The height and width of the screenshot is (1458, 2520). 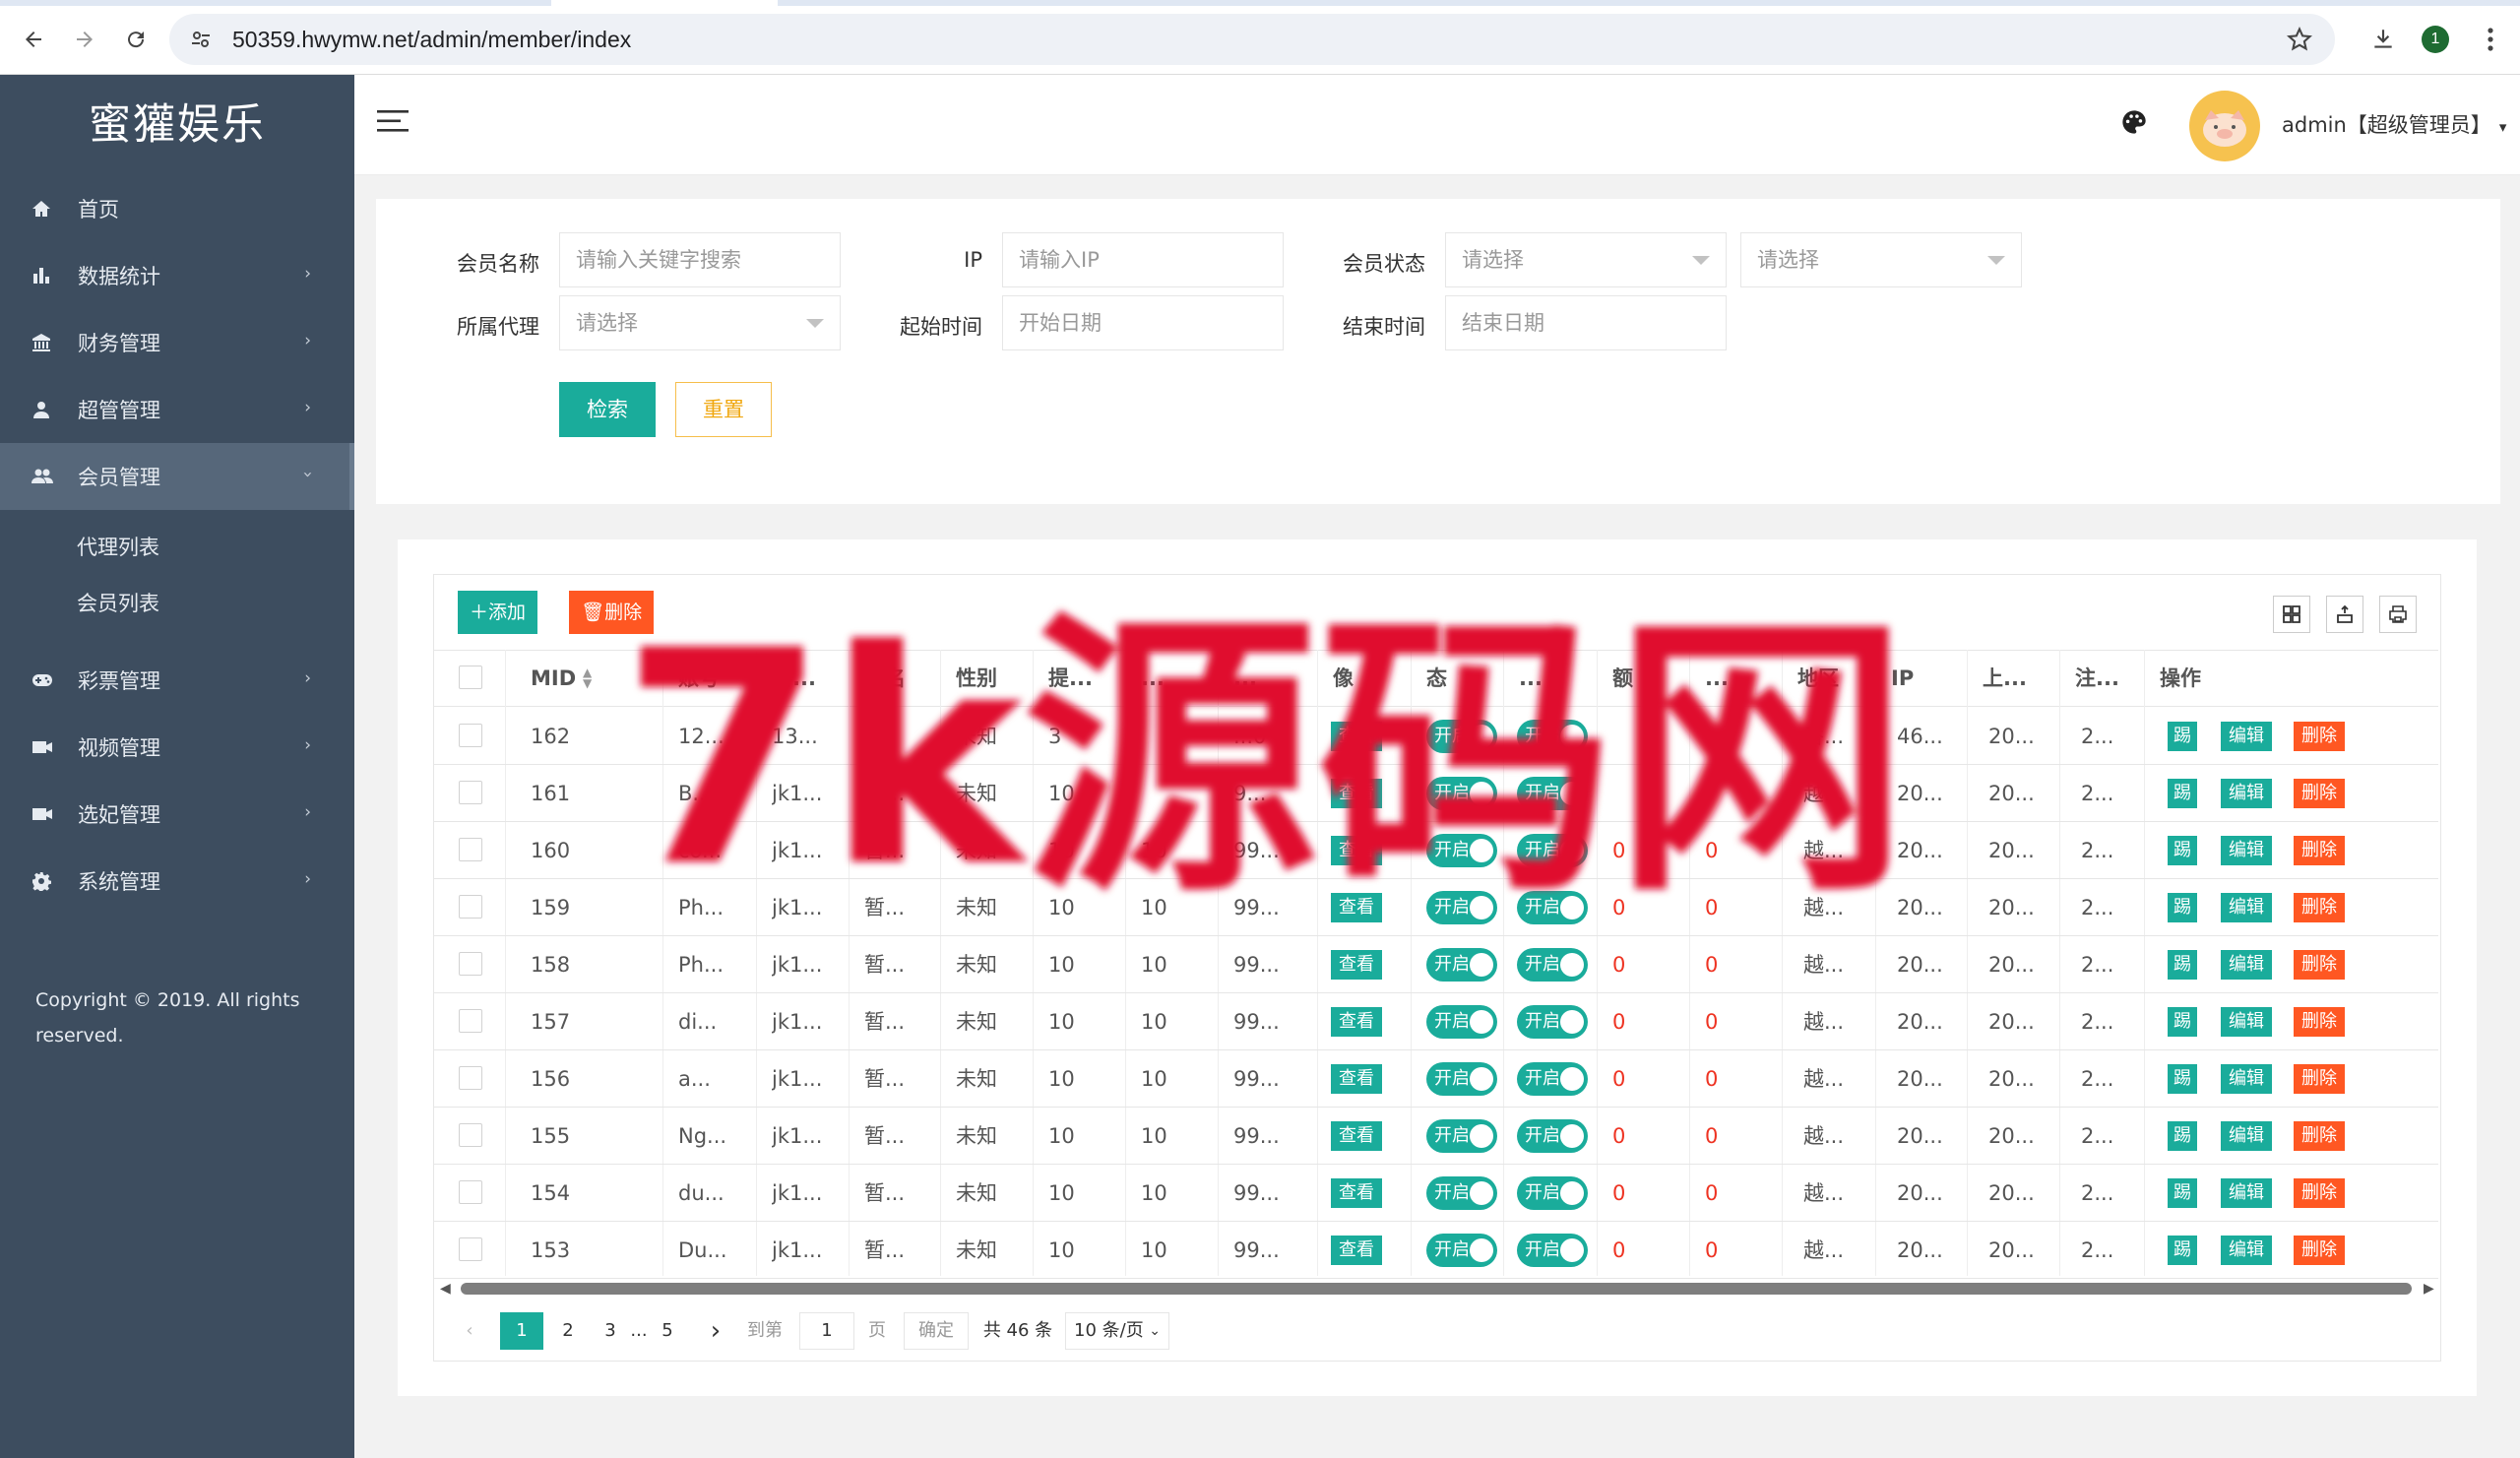 What do you see at coordinates (1586, 322) in the screenshot?
I see `end-date-input: 结束日期` at bounding box center [1586, 322].